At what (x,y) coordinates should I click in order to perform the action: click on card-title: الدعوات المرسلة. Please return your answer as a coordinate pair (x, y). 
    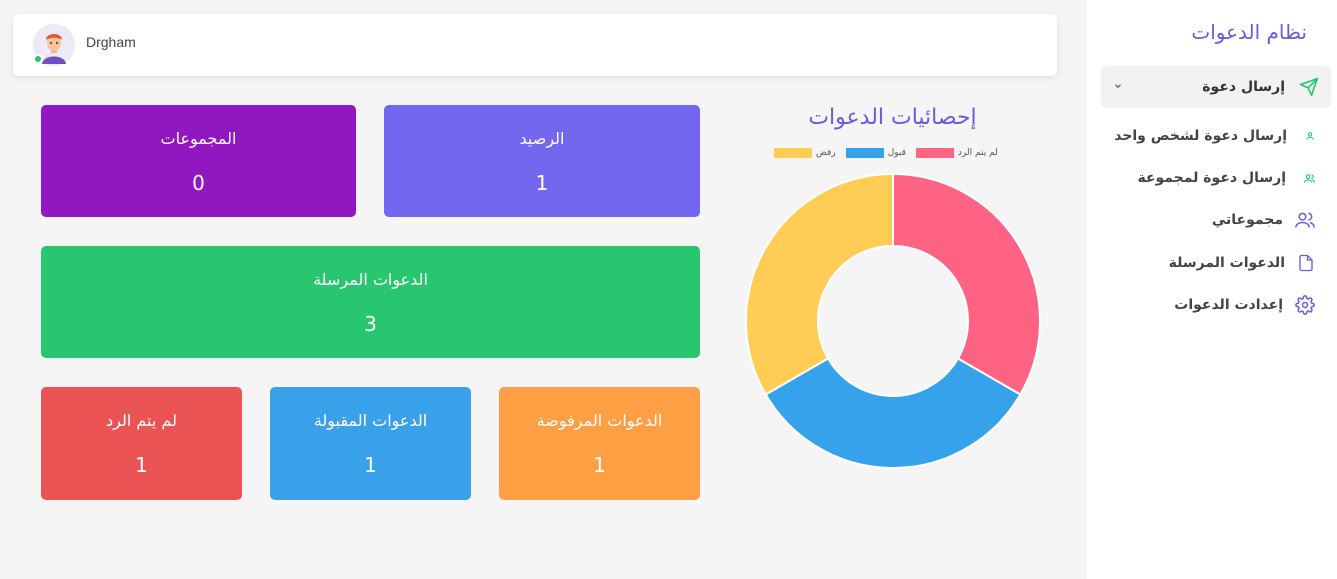
    Looking at the image, I should click on (370, 279).